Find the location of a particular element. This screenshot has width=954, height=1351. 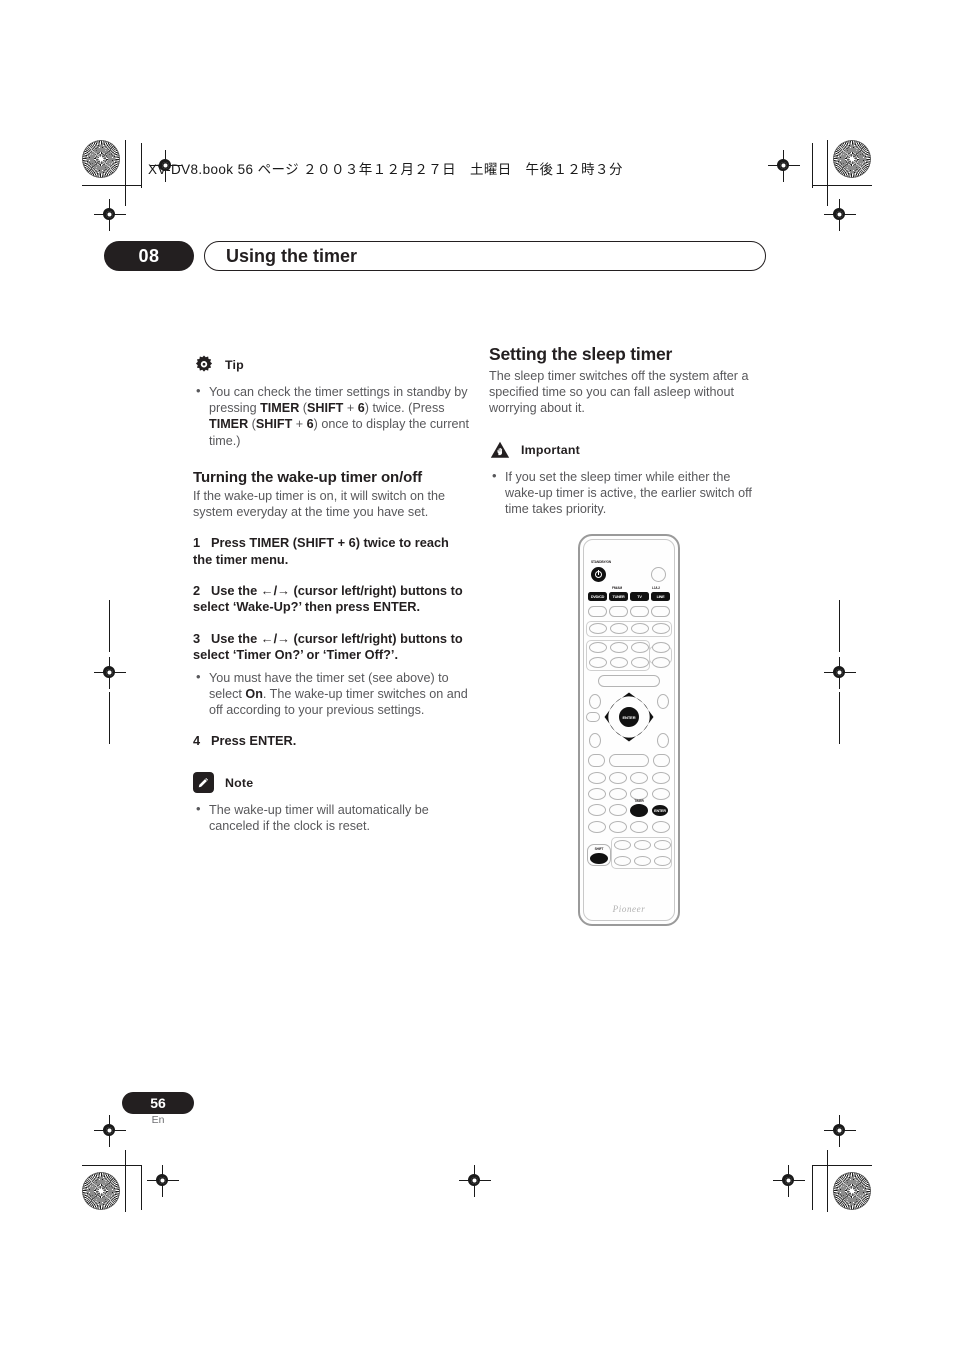

crop-line-tl-v2 is located at coordinates (142, 165).